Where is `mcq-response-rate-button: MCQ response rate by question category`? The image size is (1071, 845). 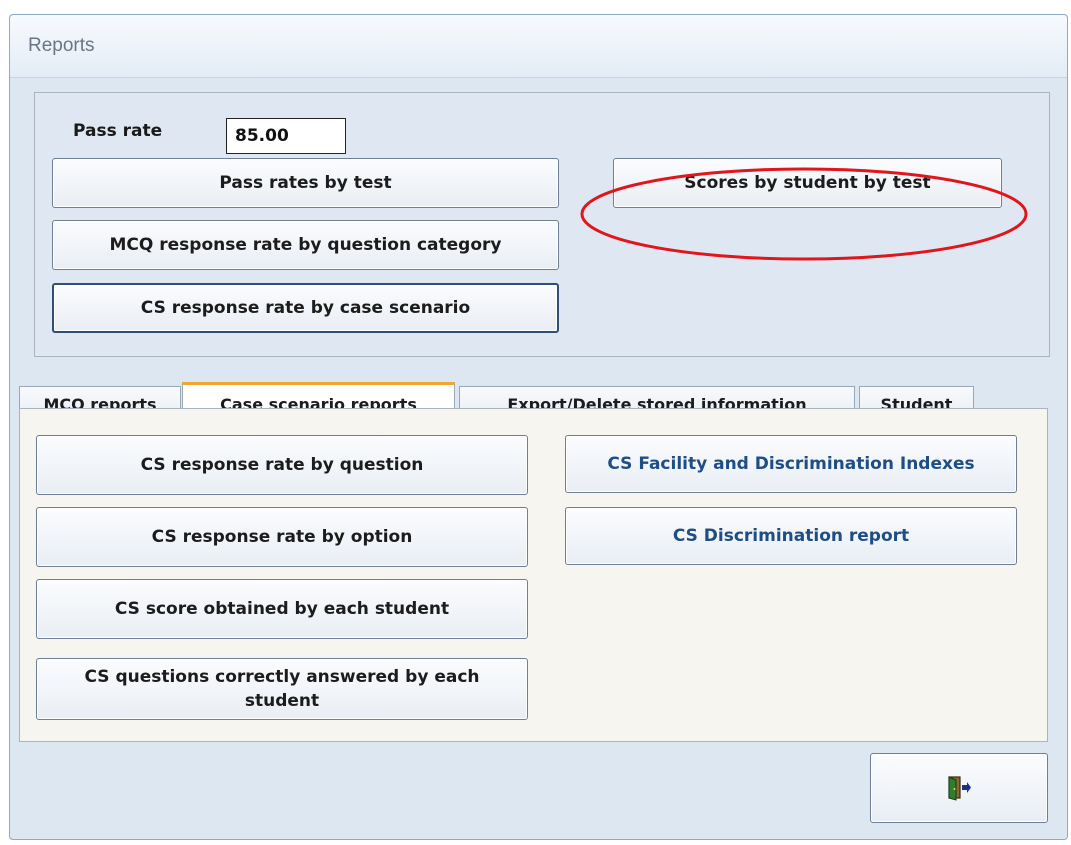 mcq-response-rate-button: MCQ response rate by question category is located at coordinates (305, 245).